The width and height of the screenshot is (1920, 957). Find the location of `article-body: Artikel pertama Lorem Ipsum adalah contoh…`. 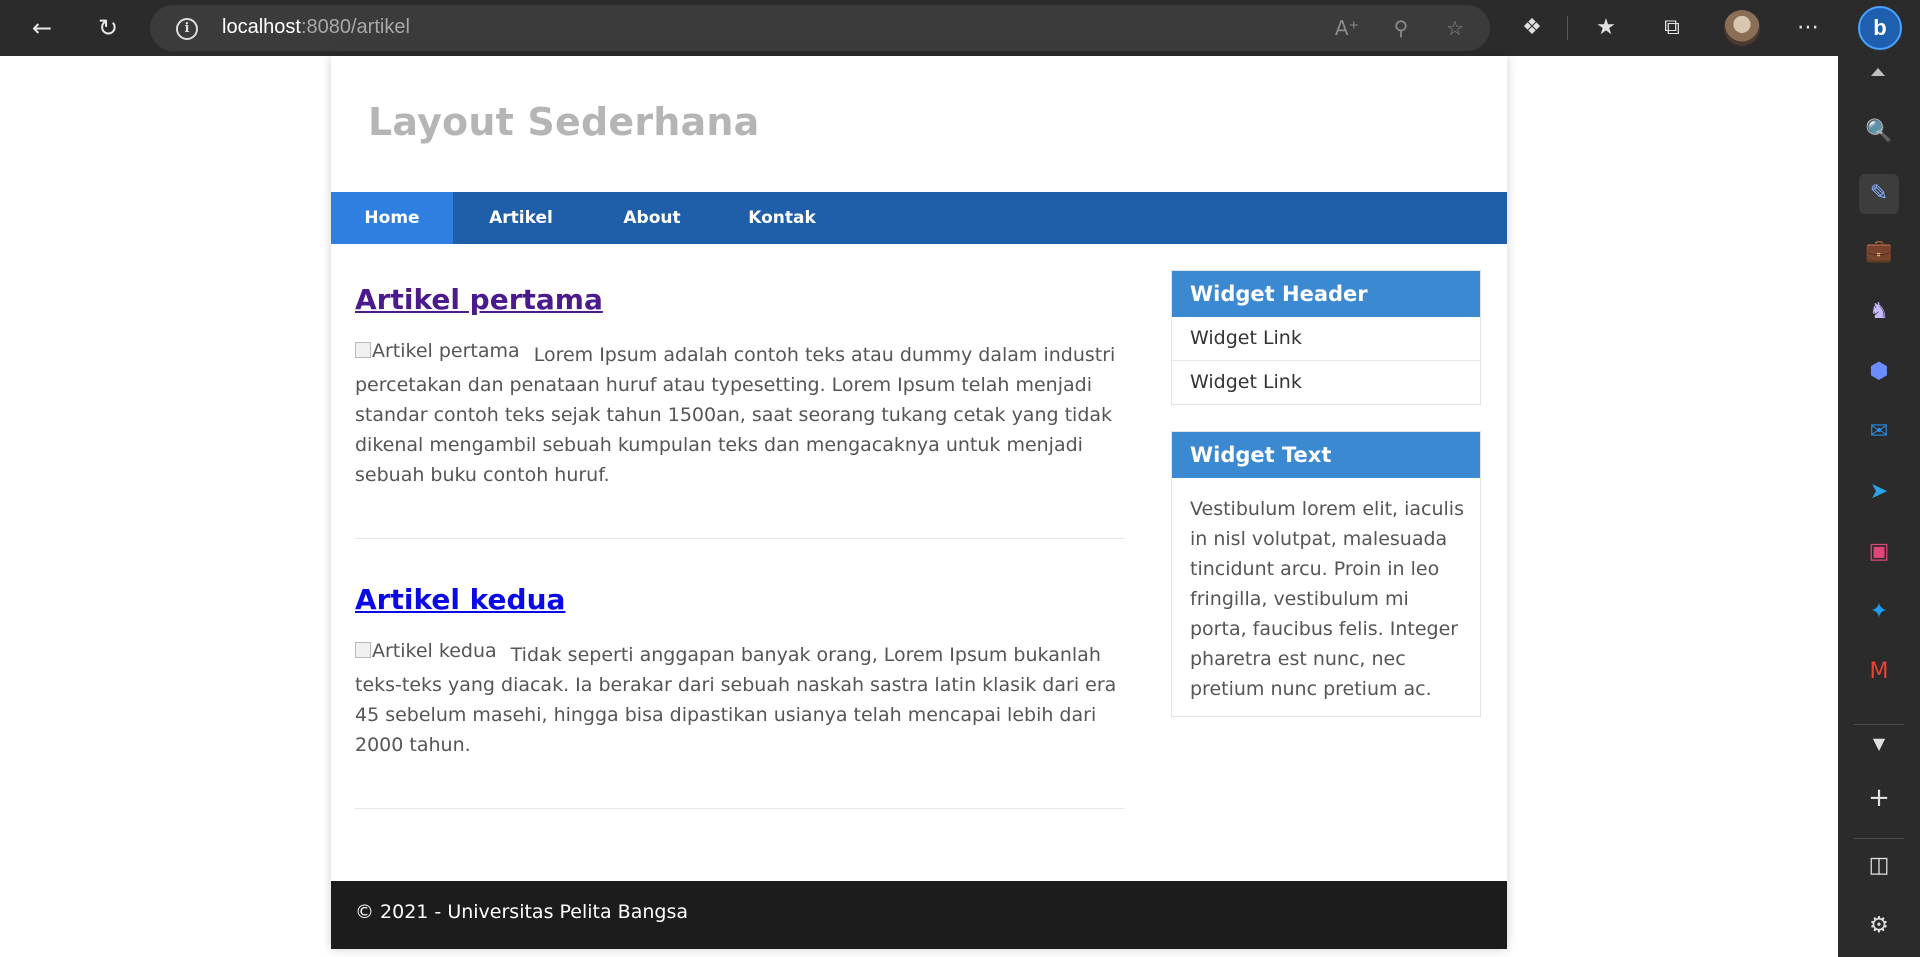

article-body: Artikel pertama Lorem Ipsum adalah contoh… is located at coordinates (740, 415).